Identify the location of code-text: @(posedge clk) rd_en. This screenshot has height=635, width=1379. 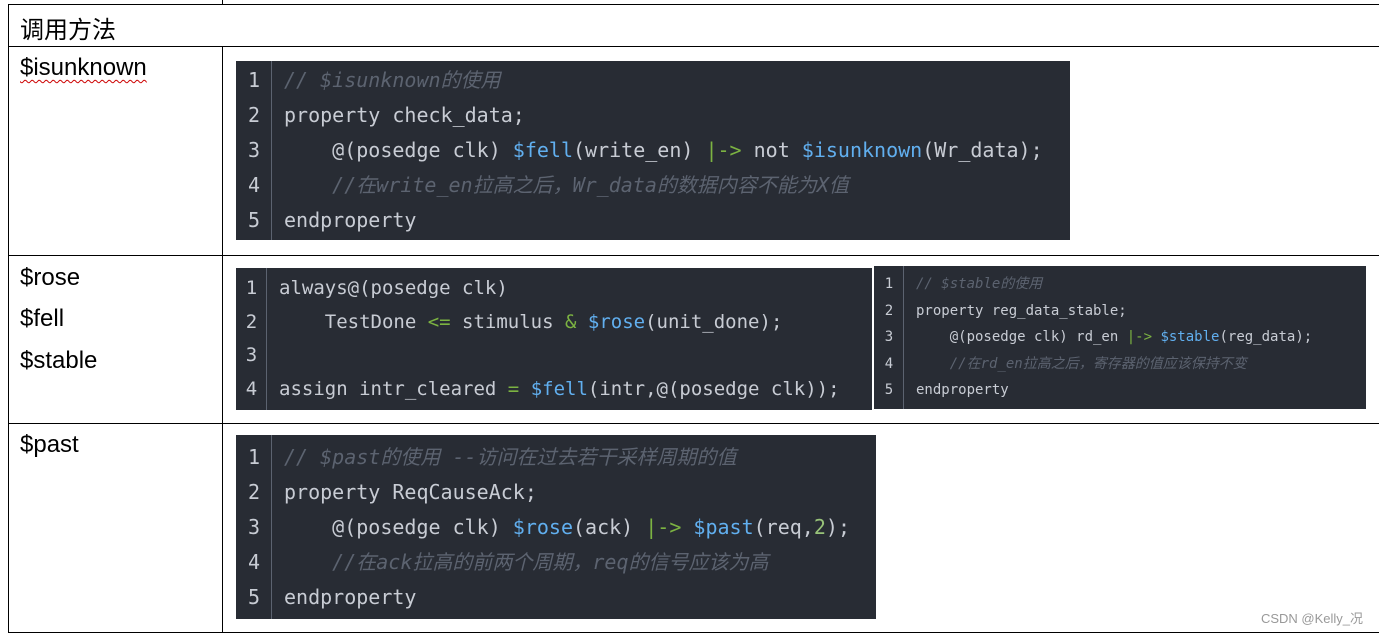
(1021, 337).